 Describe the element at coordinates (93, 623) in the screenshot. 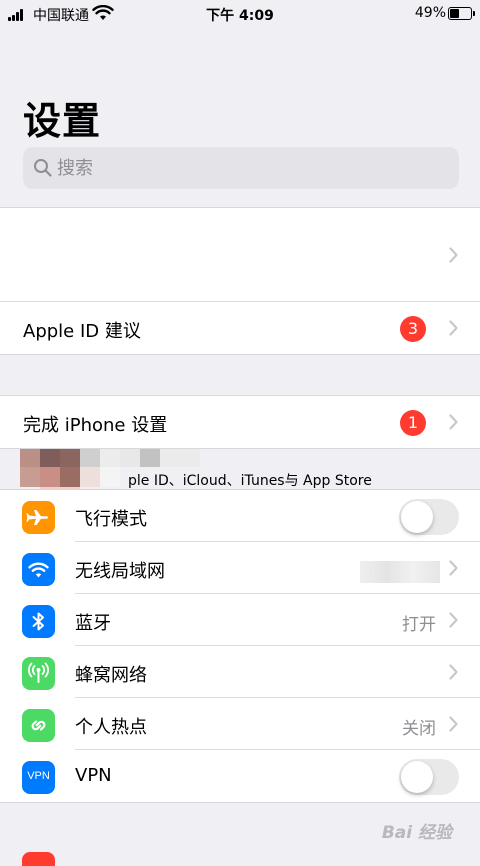

I see `bluetooth-label: 蓝牙` at that location.